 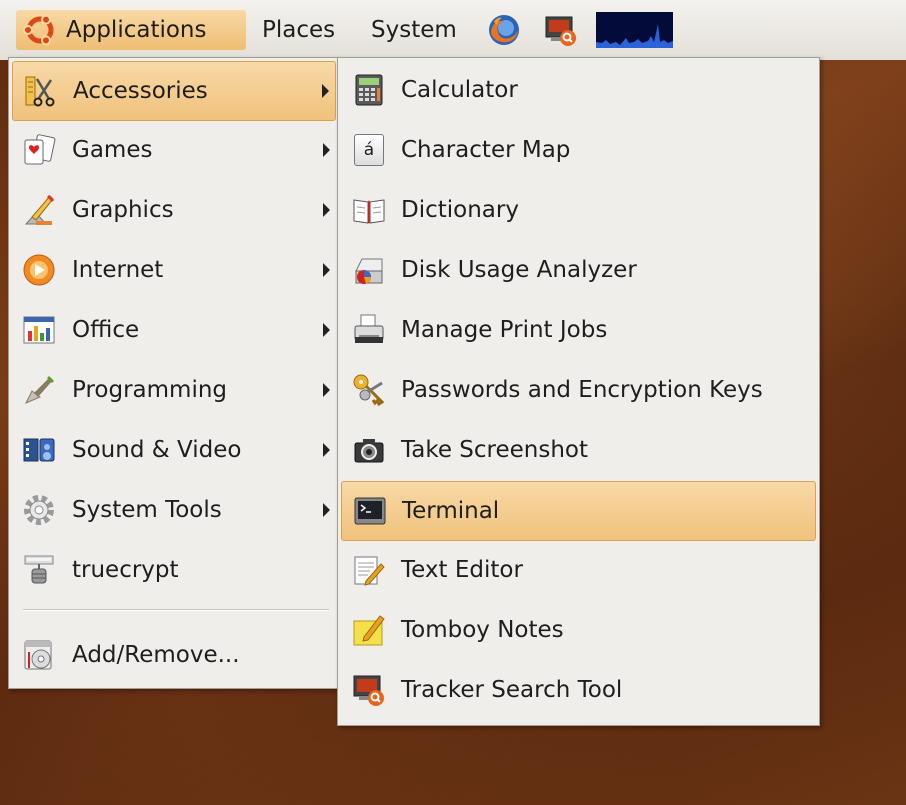 I want to click on places-menu-label: Places, so click(x=299, y=30).